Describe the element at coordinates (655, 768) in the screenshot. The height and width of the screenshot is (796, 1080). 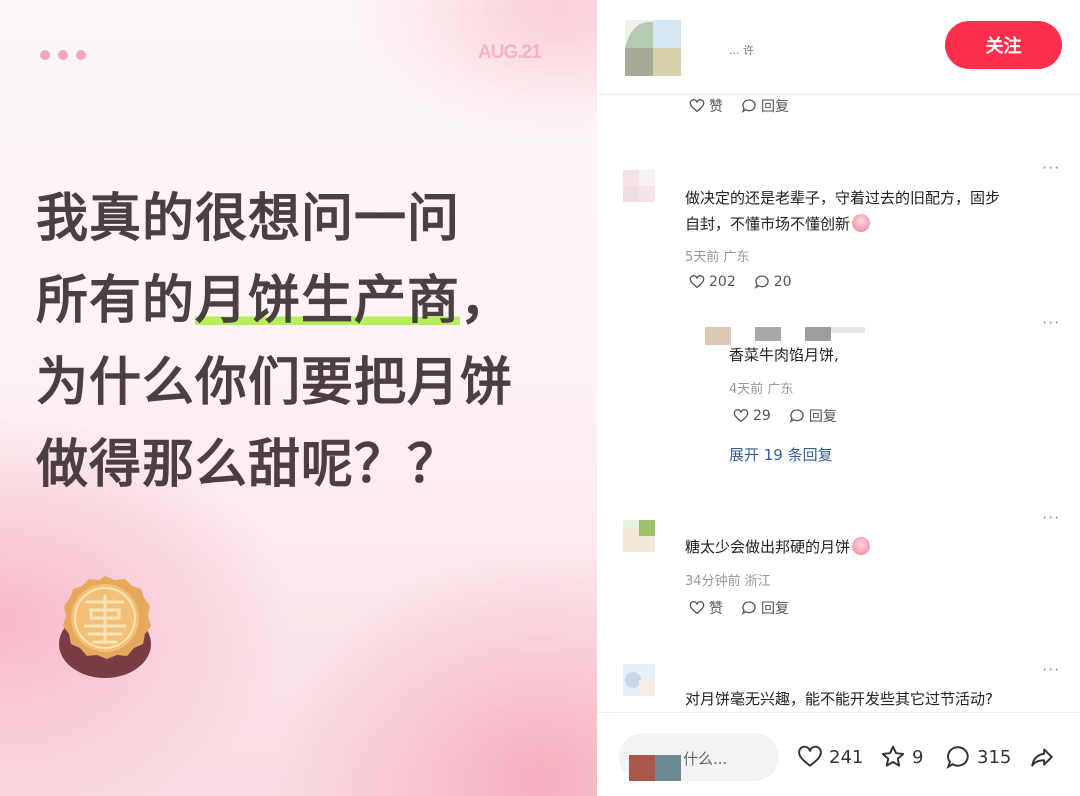
I see `user-avatar` at that location.